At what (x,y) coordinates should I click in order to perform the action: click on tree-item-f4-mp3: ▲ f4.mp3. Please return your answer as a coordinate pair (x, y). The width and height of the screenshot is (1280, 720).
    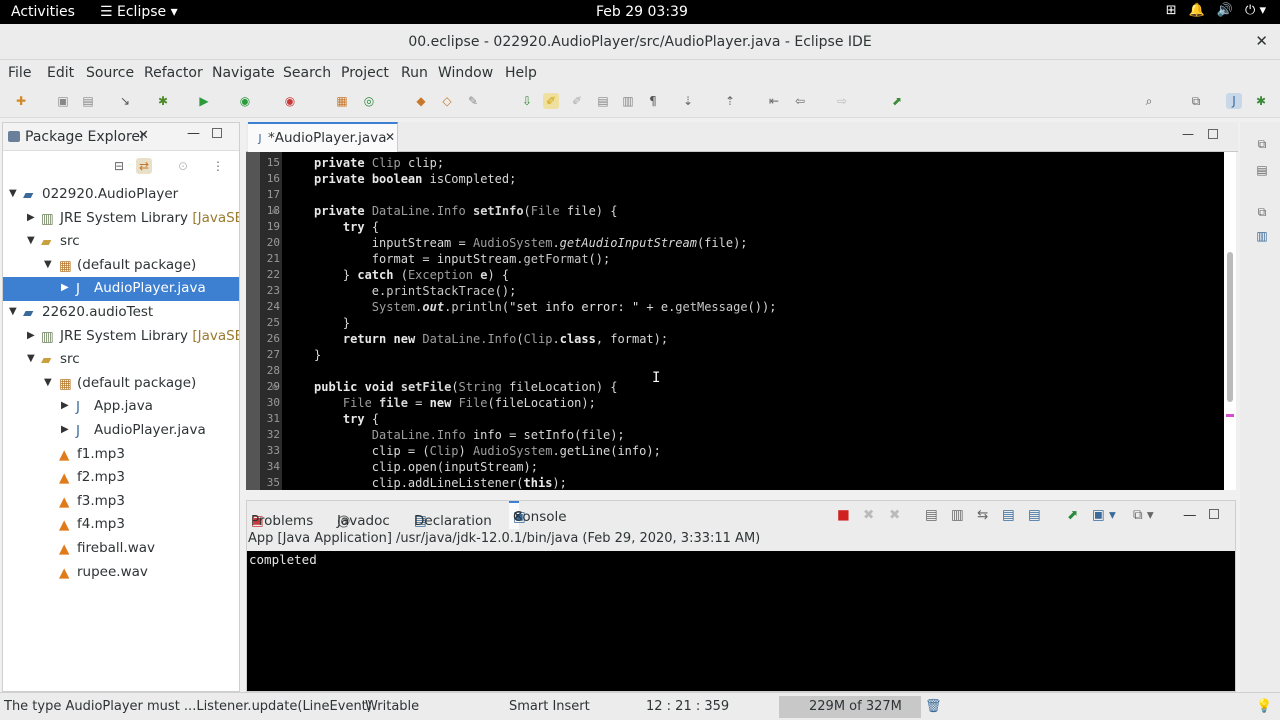
    Looking at the image, I should click on (121, 525).